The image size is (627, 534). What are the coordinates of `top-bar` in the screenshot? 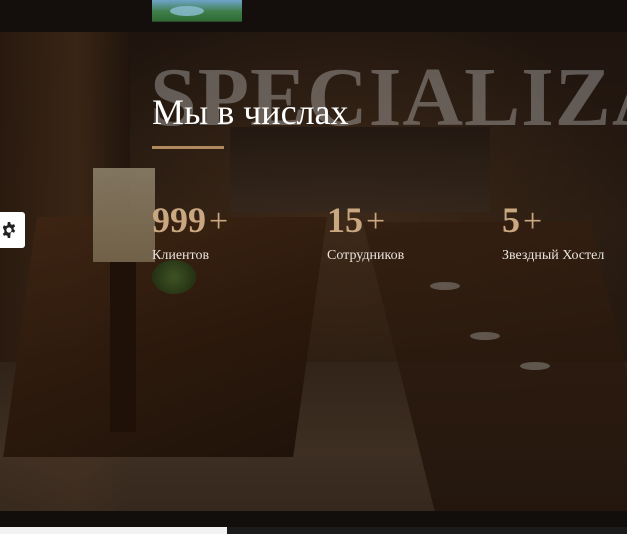 It's located at (313, 16).